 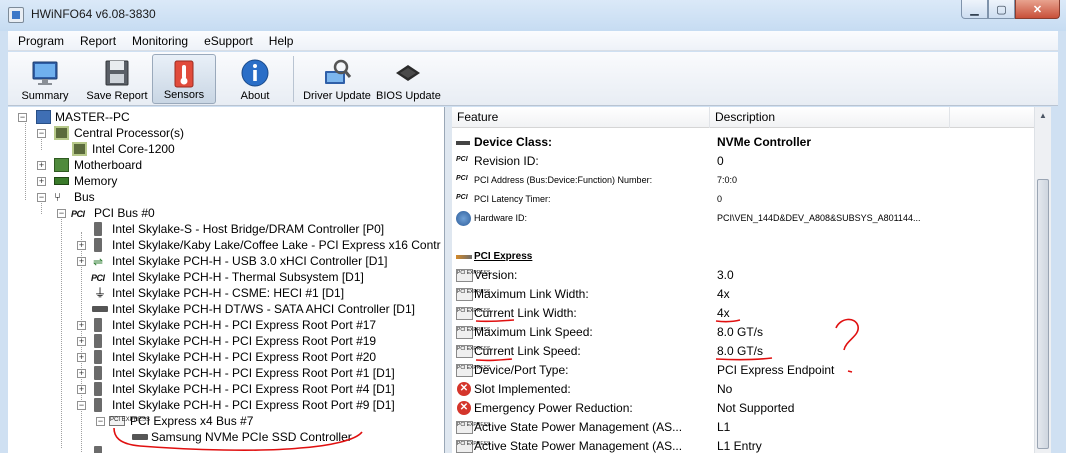 What do you see at coordinates (337, 79) in the screenshot?
I see `driver-update-button: Driver Update` at bounding box center [337, 79].